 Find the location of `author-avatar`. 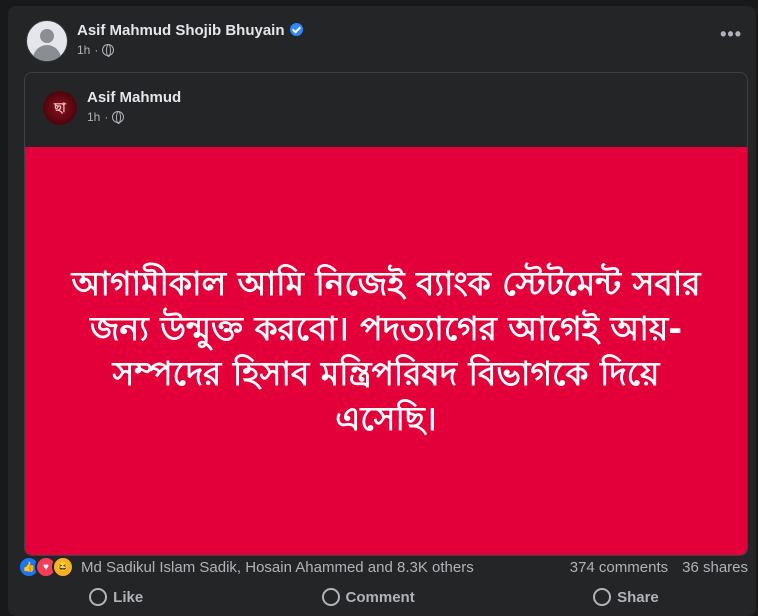

author-avatar is located at coordinates (47, 41).